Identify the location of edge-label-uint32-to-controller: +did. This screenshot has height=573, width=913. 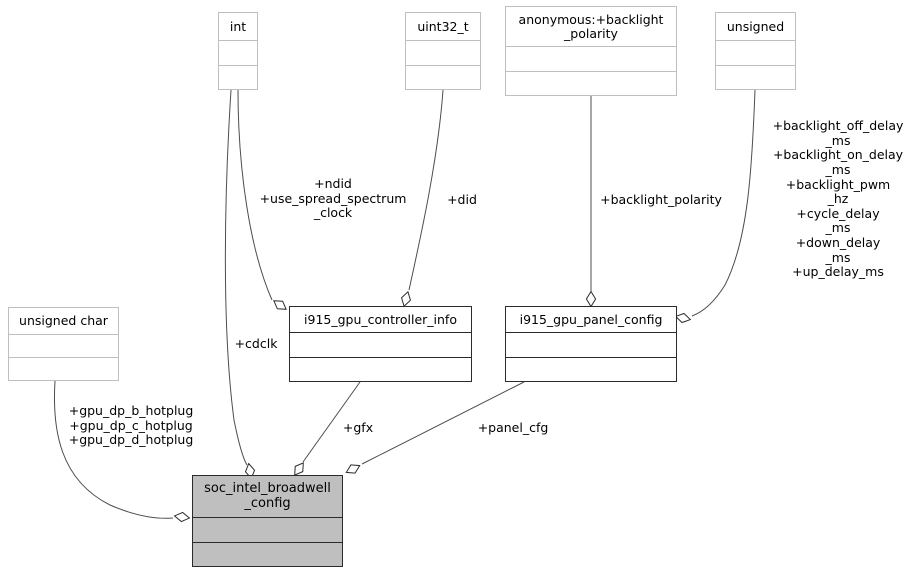
(462, 199).